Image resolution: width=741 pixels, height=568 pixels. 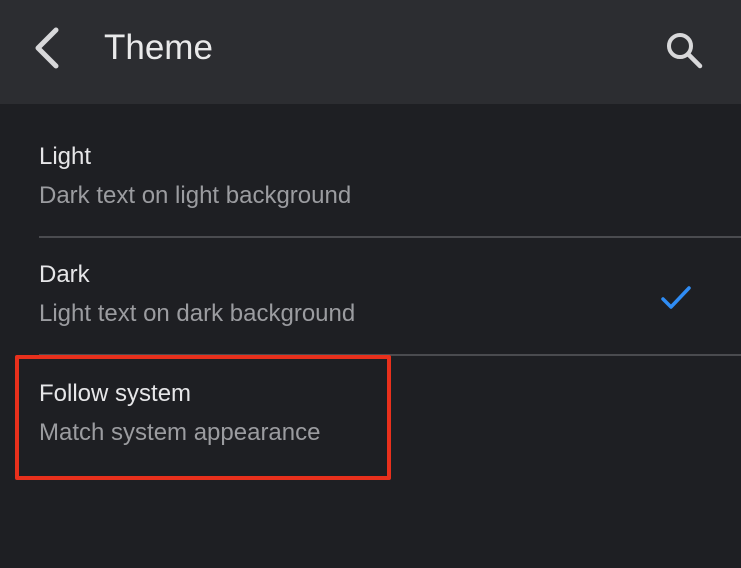 I want to click on option-description: Light text on dark background, so click(x=197, y=313).